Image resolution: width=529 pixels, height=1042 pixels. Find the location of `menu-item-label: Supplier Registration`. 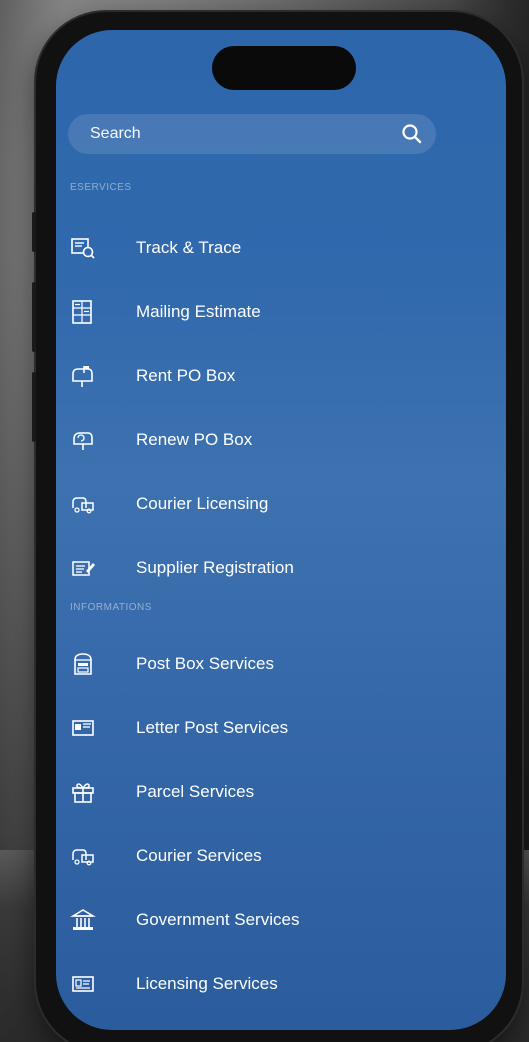

menu-item-label: Supplier Registration is located at coordinates (215, 567).